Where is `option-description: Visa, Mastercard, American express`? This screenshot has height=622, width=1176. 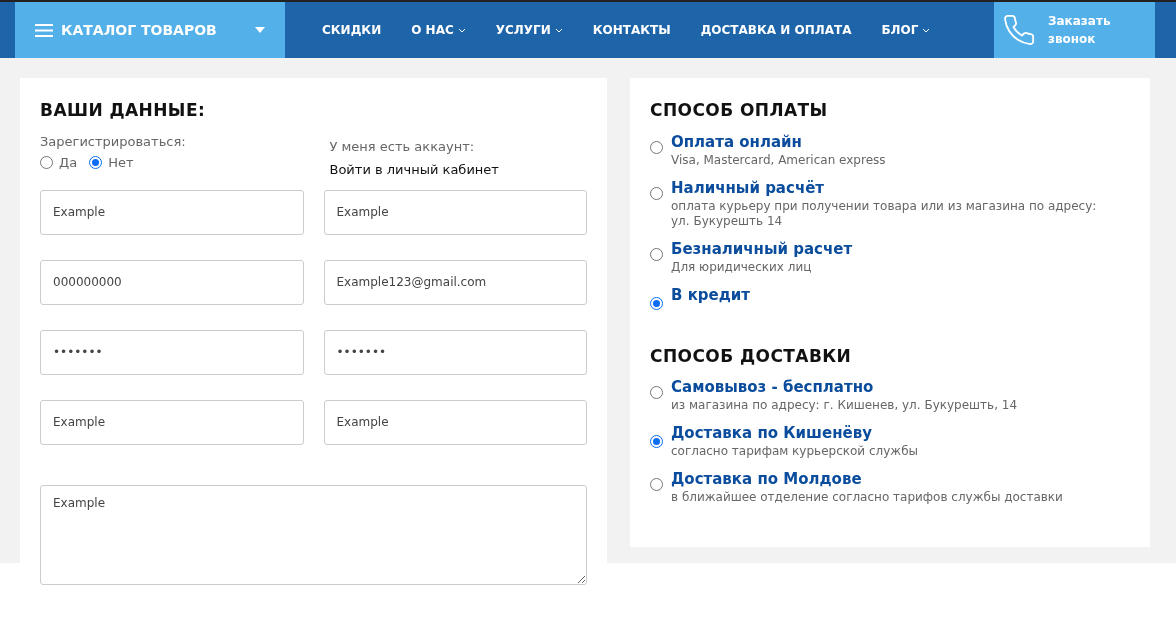
option-description: Visa, Mastercard, American express is located at coordinates (778, 160).